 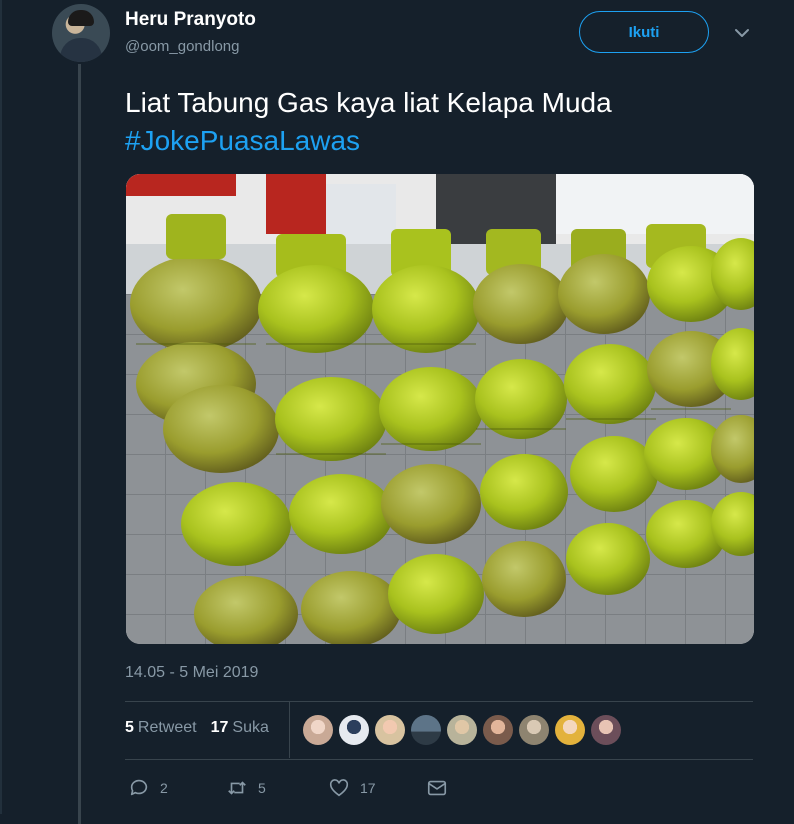 I want to click on envelope-icon, so click(x=437, y=788).